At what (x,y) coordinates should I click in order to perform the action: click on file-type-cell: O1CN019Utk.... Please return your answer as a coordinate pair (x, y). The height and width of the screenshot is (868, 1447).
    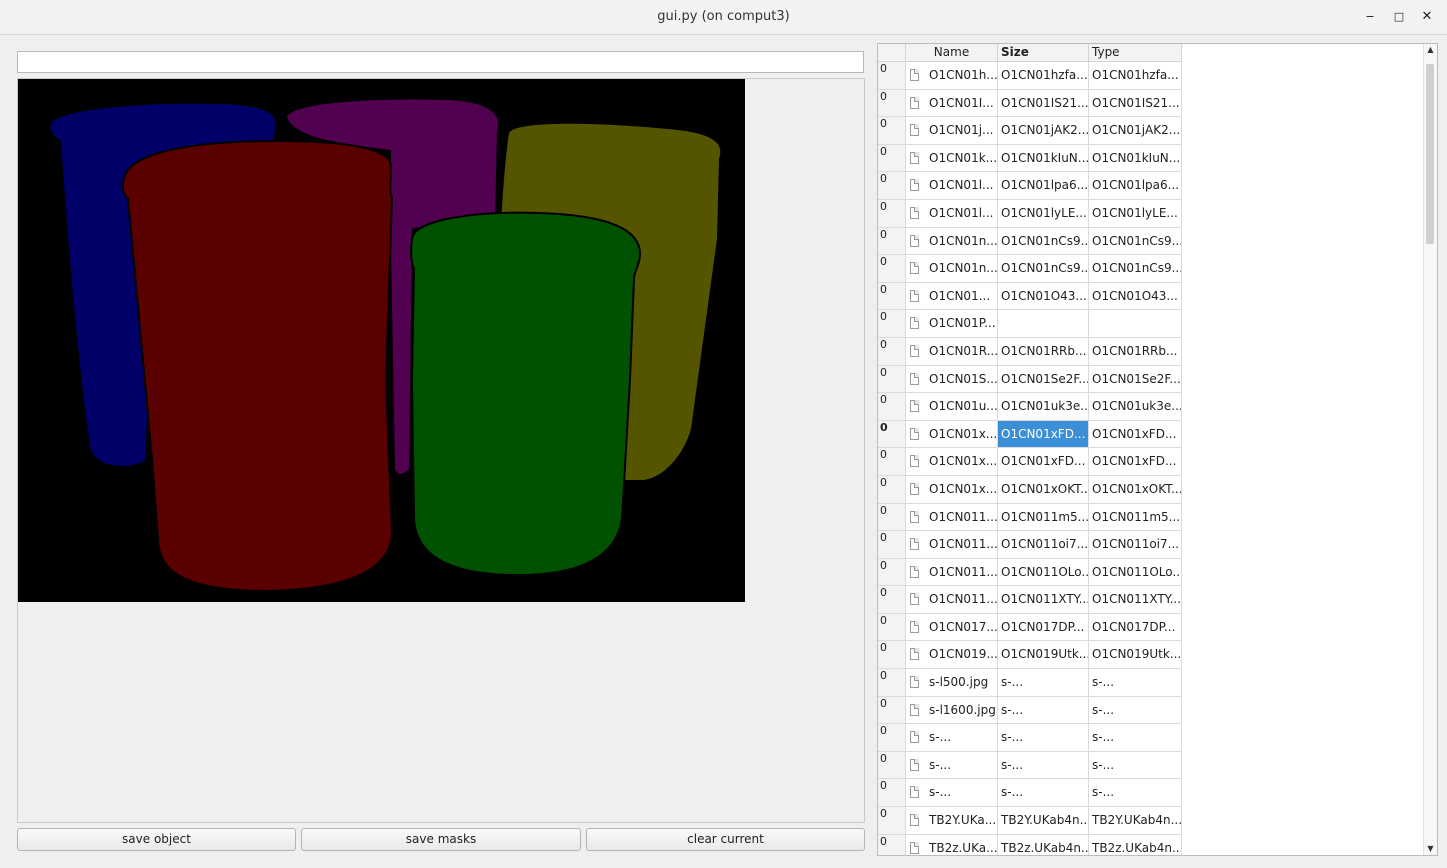
    Looking at the image, I should click on (1135, 655).